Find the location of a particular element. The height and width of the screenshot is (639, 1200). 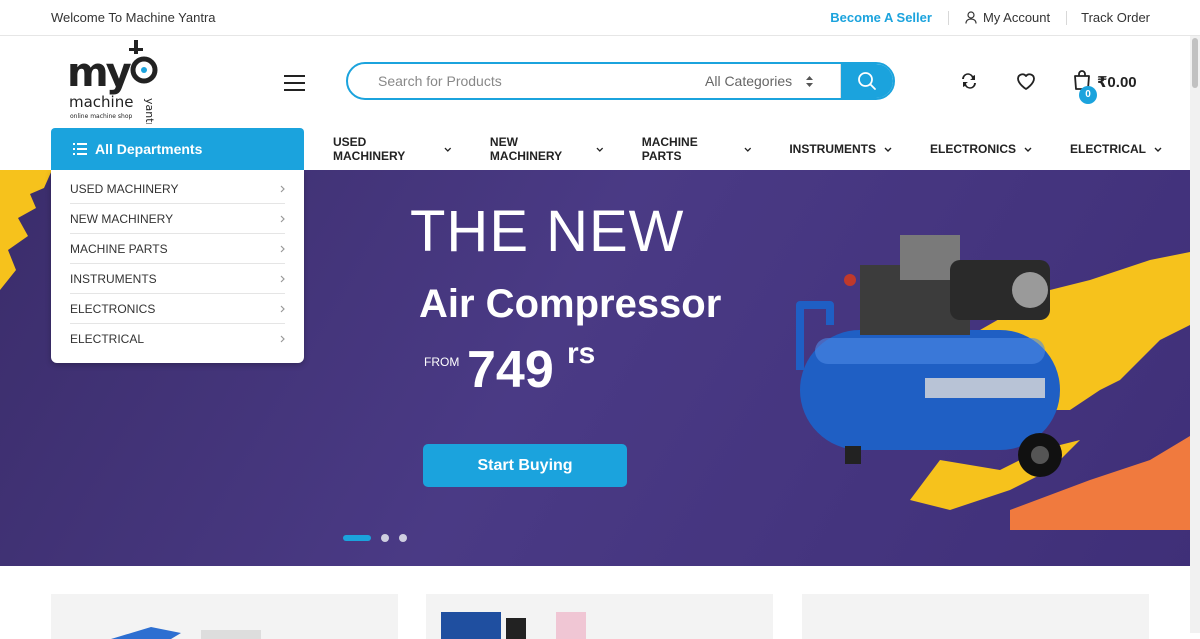

logo-yantra: yantra is located at coordinates (149, 111).